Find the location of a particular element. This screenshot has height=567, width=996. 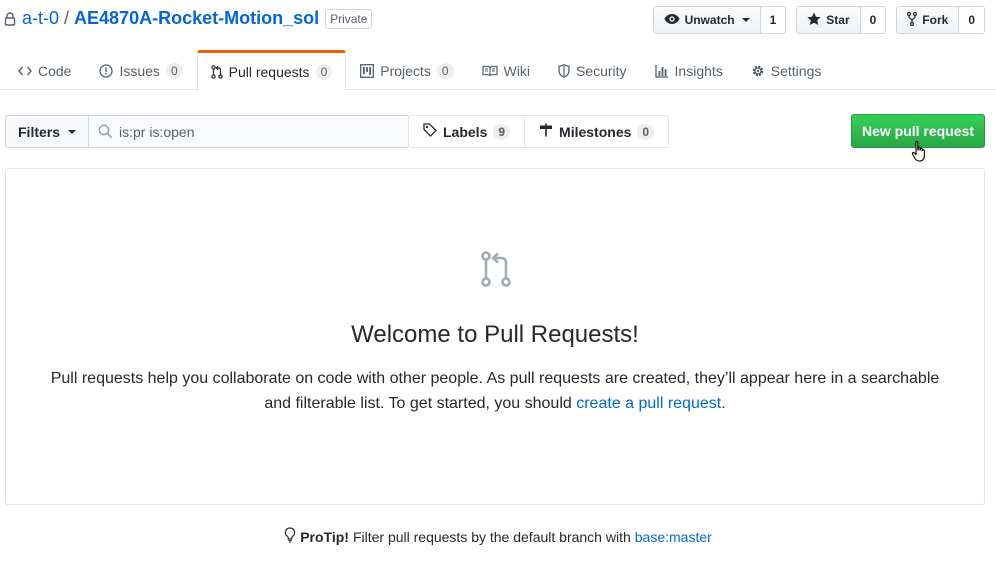

tab-projects-label: Projects is located at coordinates (405, 71).